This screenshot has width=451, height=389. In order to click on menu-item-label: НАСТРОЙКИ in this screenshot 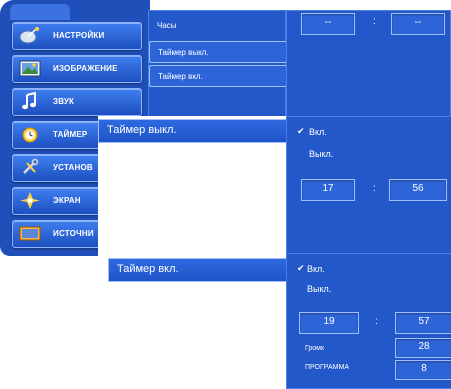, I will do `click(79, 35)`.